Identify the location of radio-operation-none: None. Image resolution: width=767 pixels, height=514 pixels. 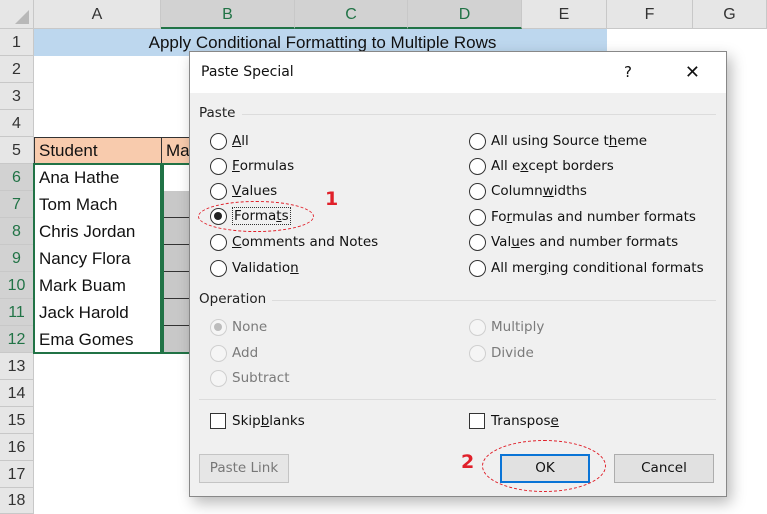
(238, 327).